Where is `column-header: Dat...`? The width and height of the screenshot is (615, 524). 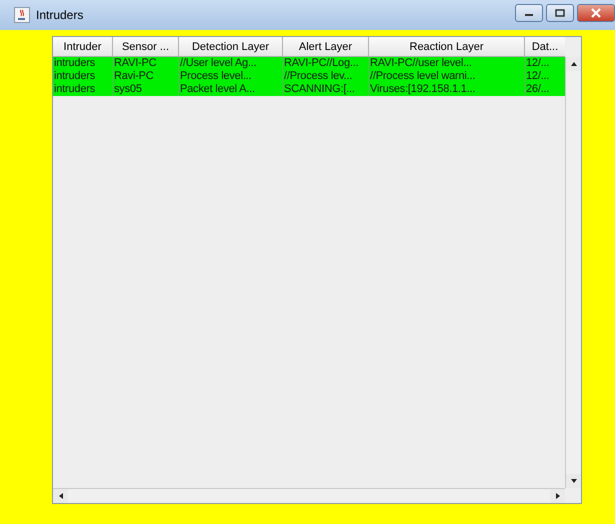
column-header: Dat... is located at coordinates (545, 47).